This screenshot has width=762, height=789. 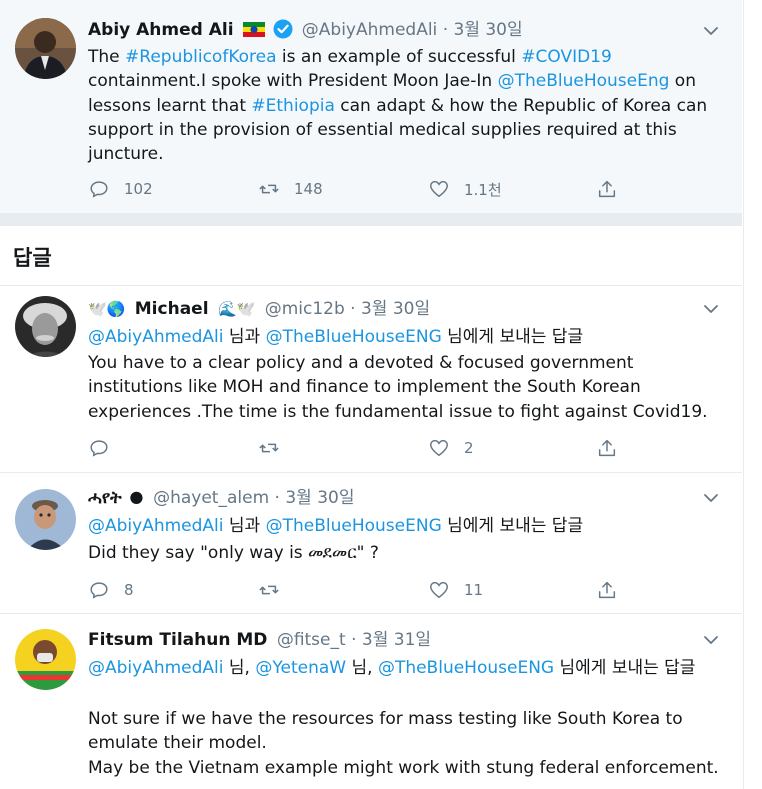 I want to click on like-button: 11, so click(x=455, y=590).